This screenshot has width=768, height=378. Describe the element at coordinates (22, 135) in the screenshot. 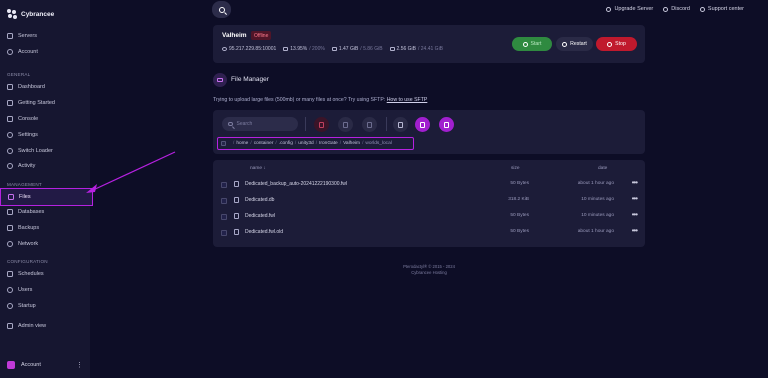

I see `sidebar-item-settings: Settings` at that location.